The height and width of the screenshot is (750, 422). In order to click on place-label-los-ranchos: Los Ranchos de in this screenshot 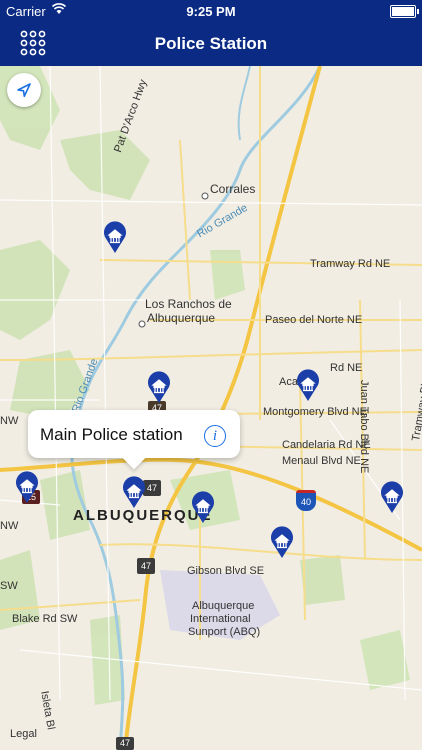, I will do `click(188, 304)`.